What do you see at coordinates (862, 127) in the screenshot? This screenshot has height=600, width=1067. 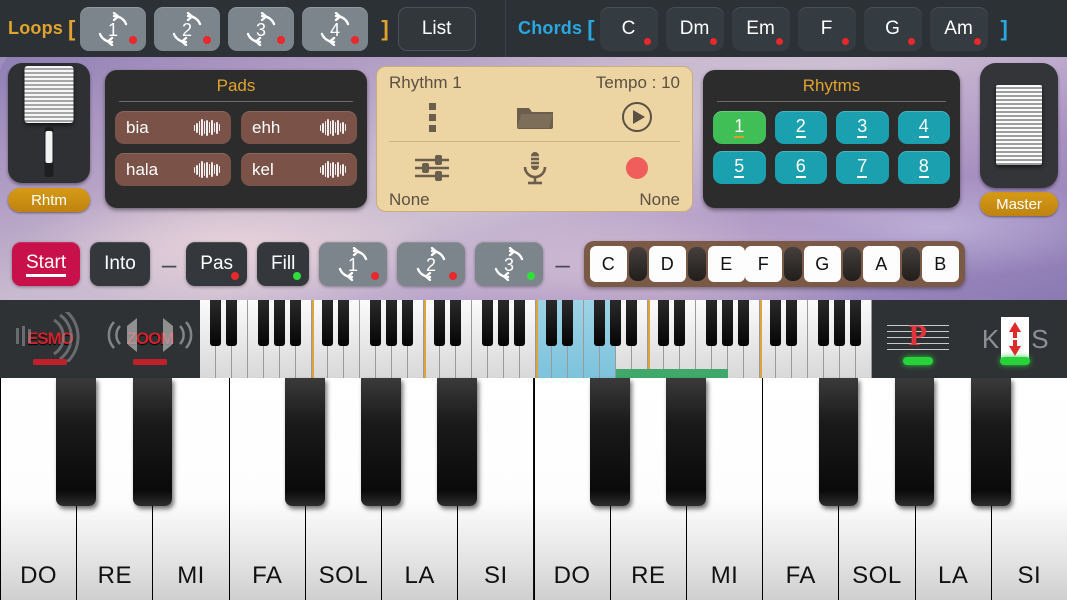 I see `rhytm-button-3: 3` at bounding box center [862, 127].